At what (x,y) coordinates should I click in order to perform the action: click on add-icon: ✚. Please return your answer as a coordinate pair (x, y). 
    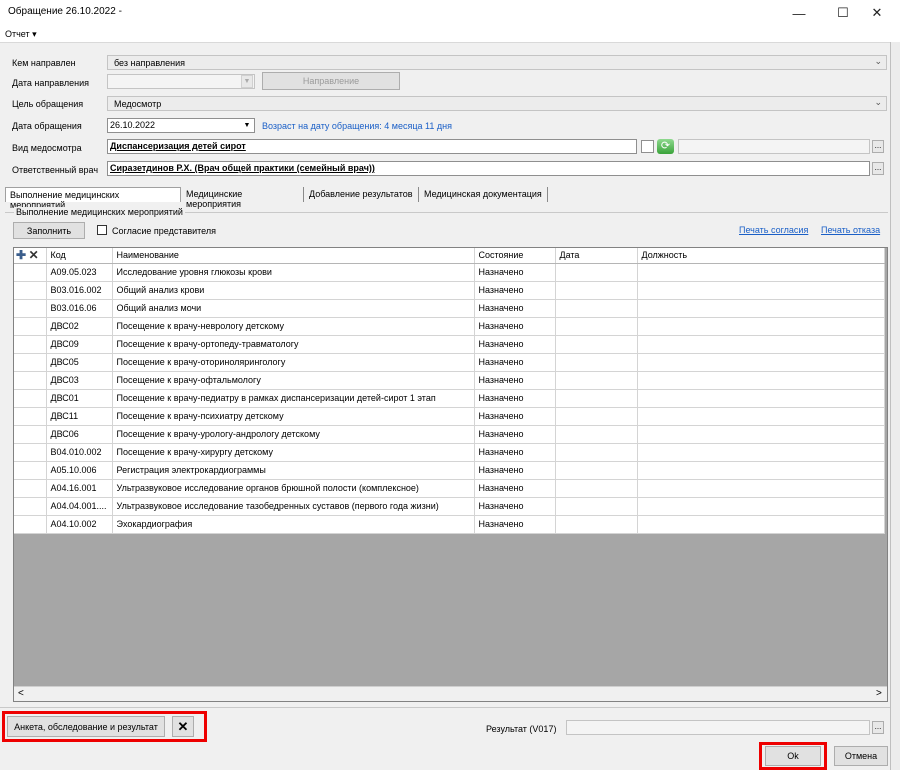
    Looking at the image, I should click on (21, 255).